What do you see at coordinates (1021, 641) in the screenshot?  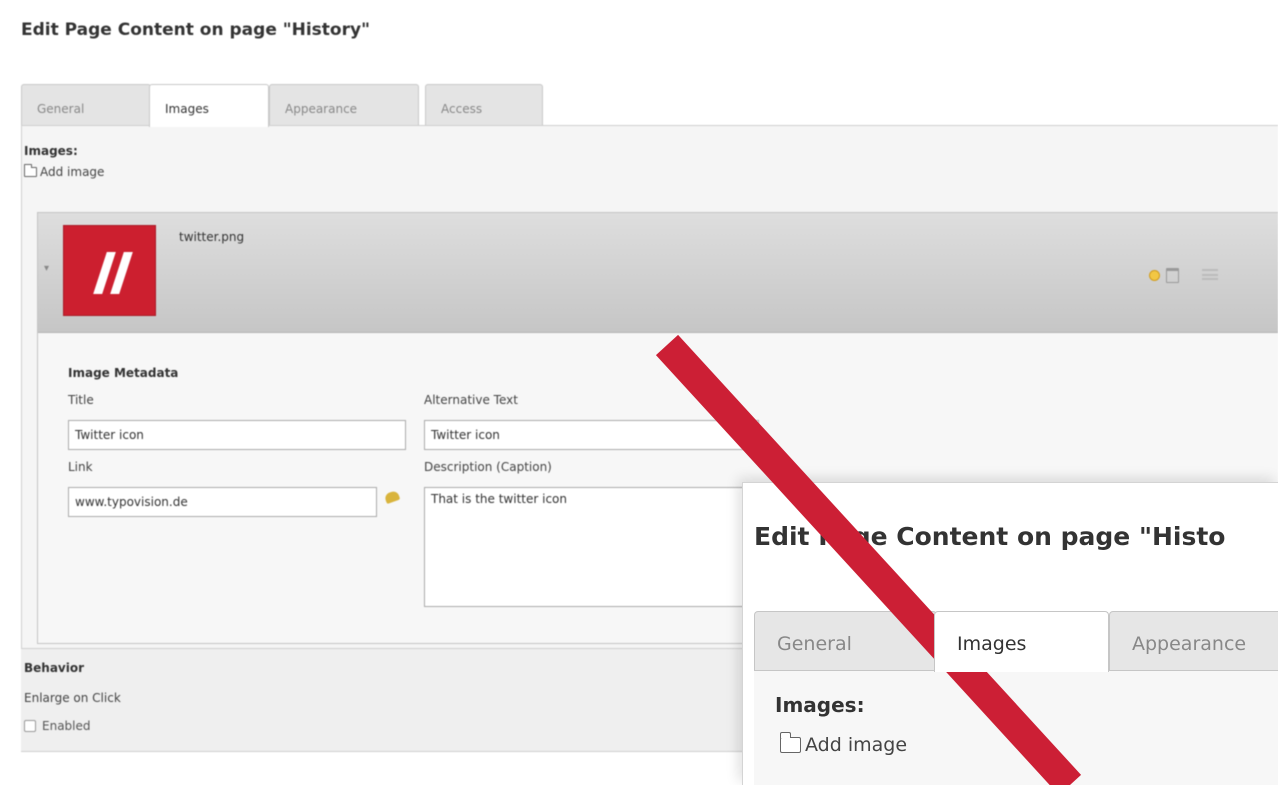 I see `inset-tab-images: Images` at bounding box center [1021, 641].